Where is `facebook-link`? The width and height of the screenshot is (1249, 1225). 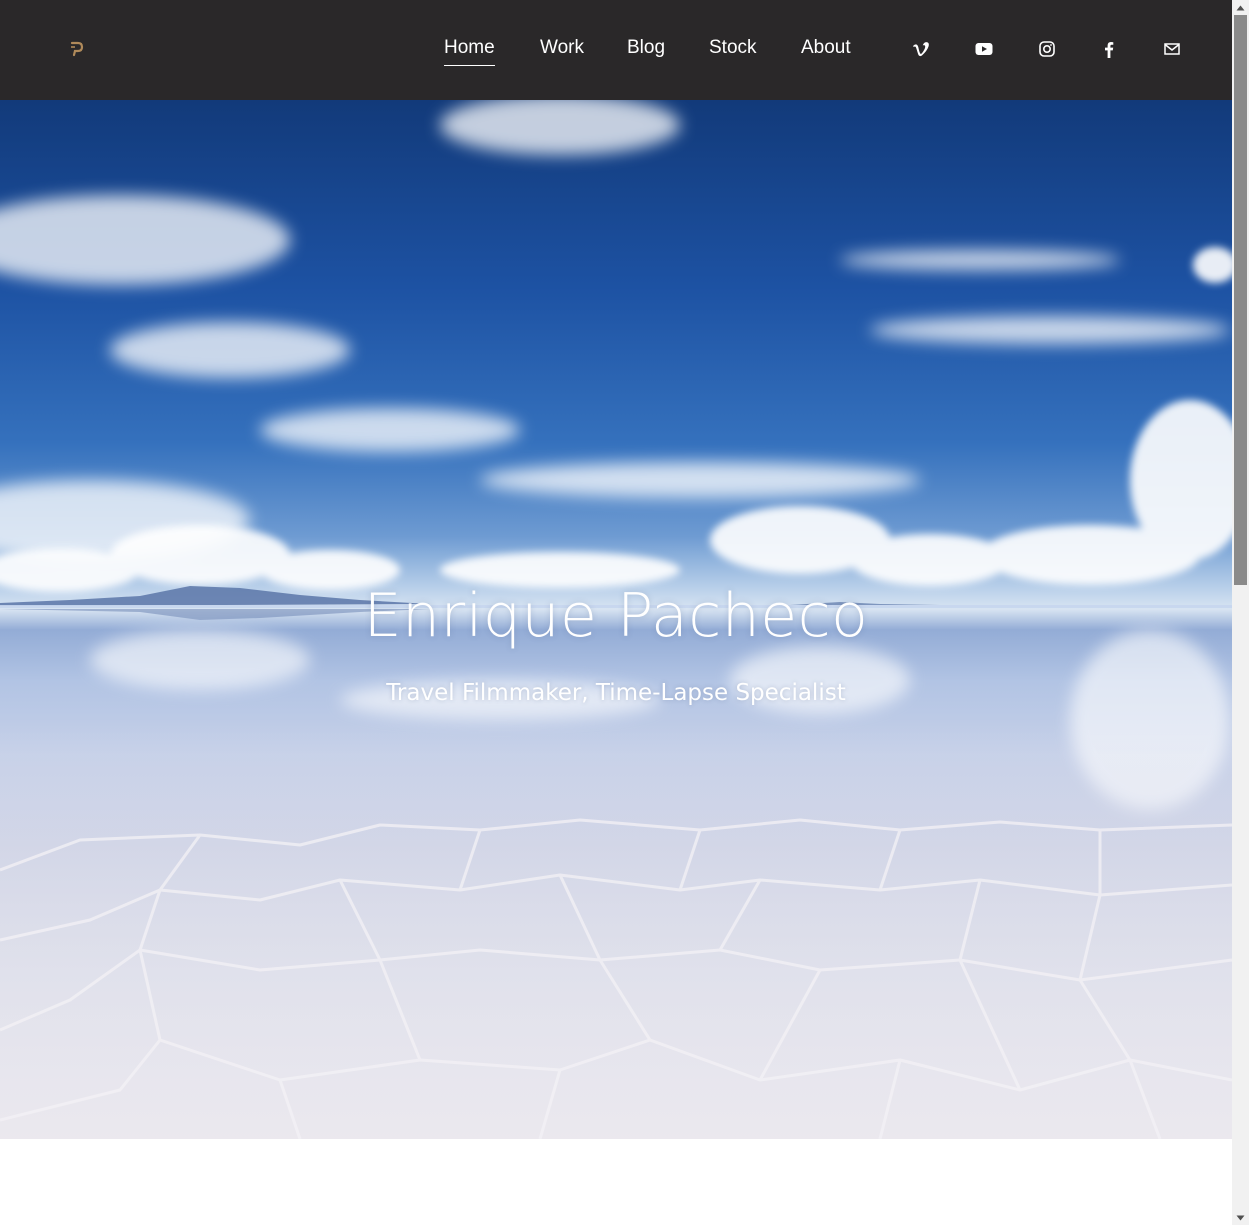 facebook-link is located at coordinates (1109, 49).